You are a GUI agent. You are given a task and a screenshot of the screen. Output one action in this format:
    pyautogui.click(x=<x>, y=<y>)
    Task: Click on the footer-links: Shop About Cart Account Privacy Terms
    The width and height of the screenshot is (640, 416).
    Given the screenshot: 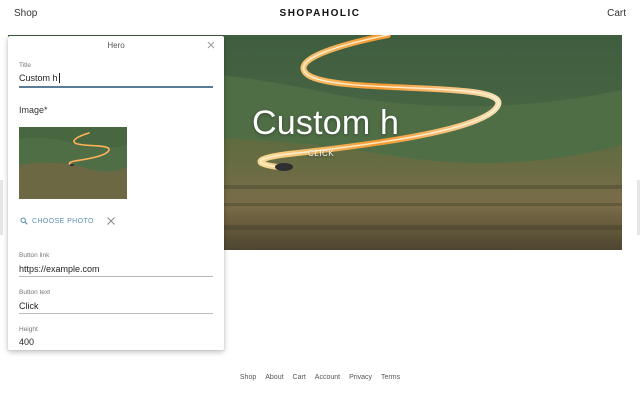 What is the action you would take?
    pyautogui.click(x=320, y=377)
    